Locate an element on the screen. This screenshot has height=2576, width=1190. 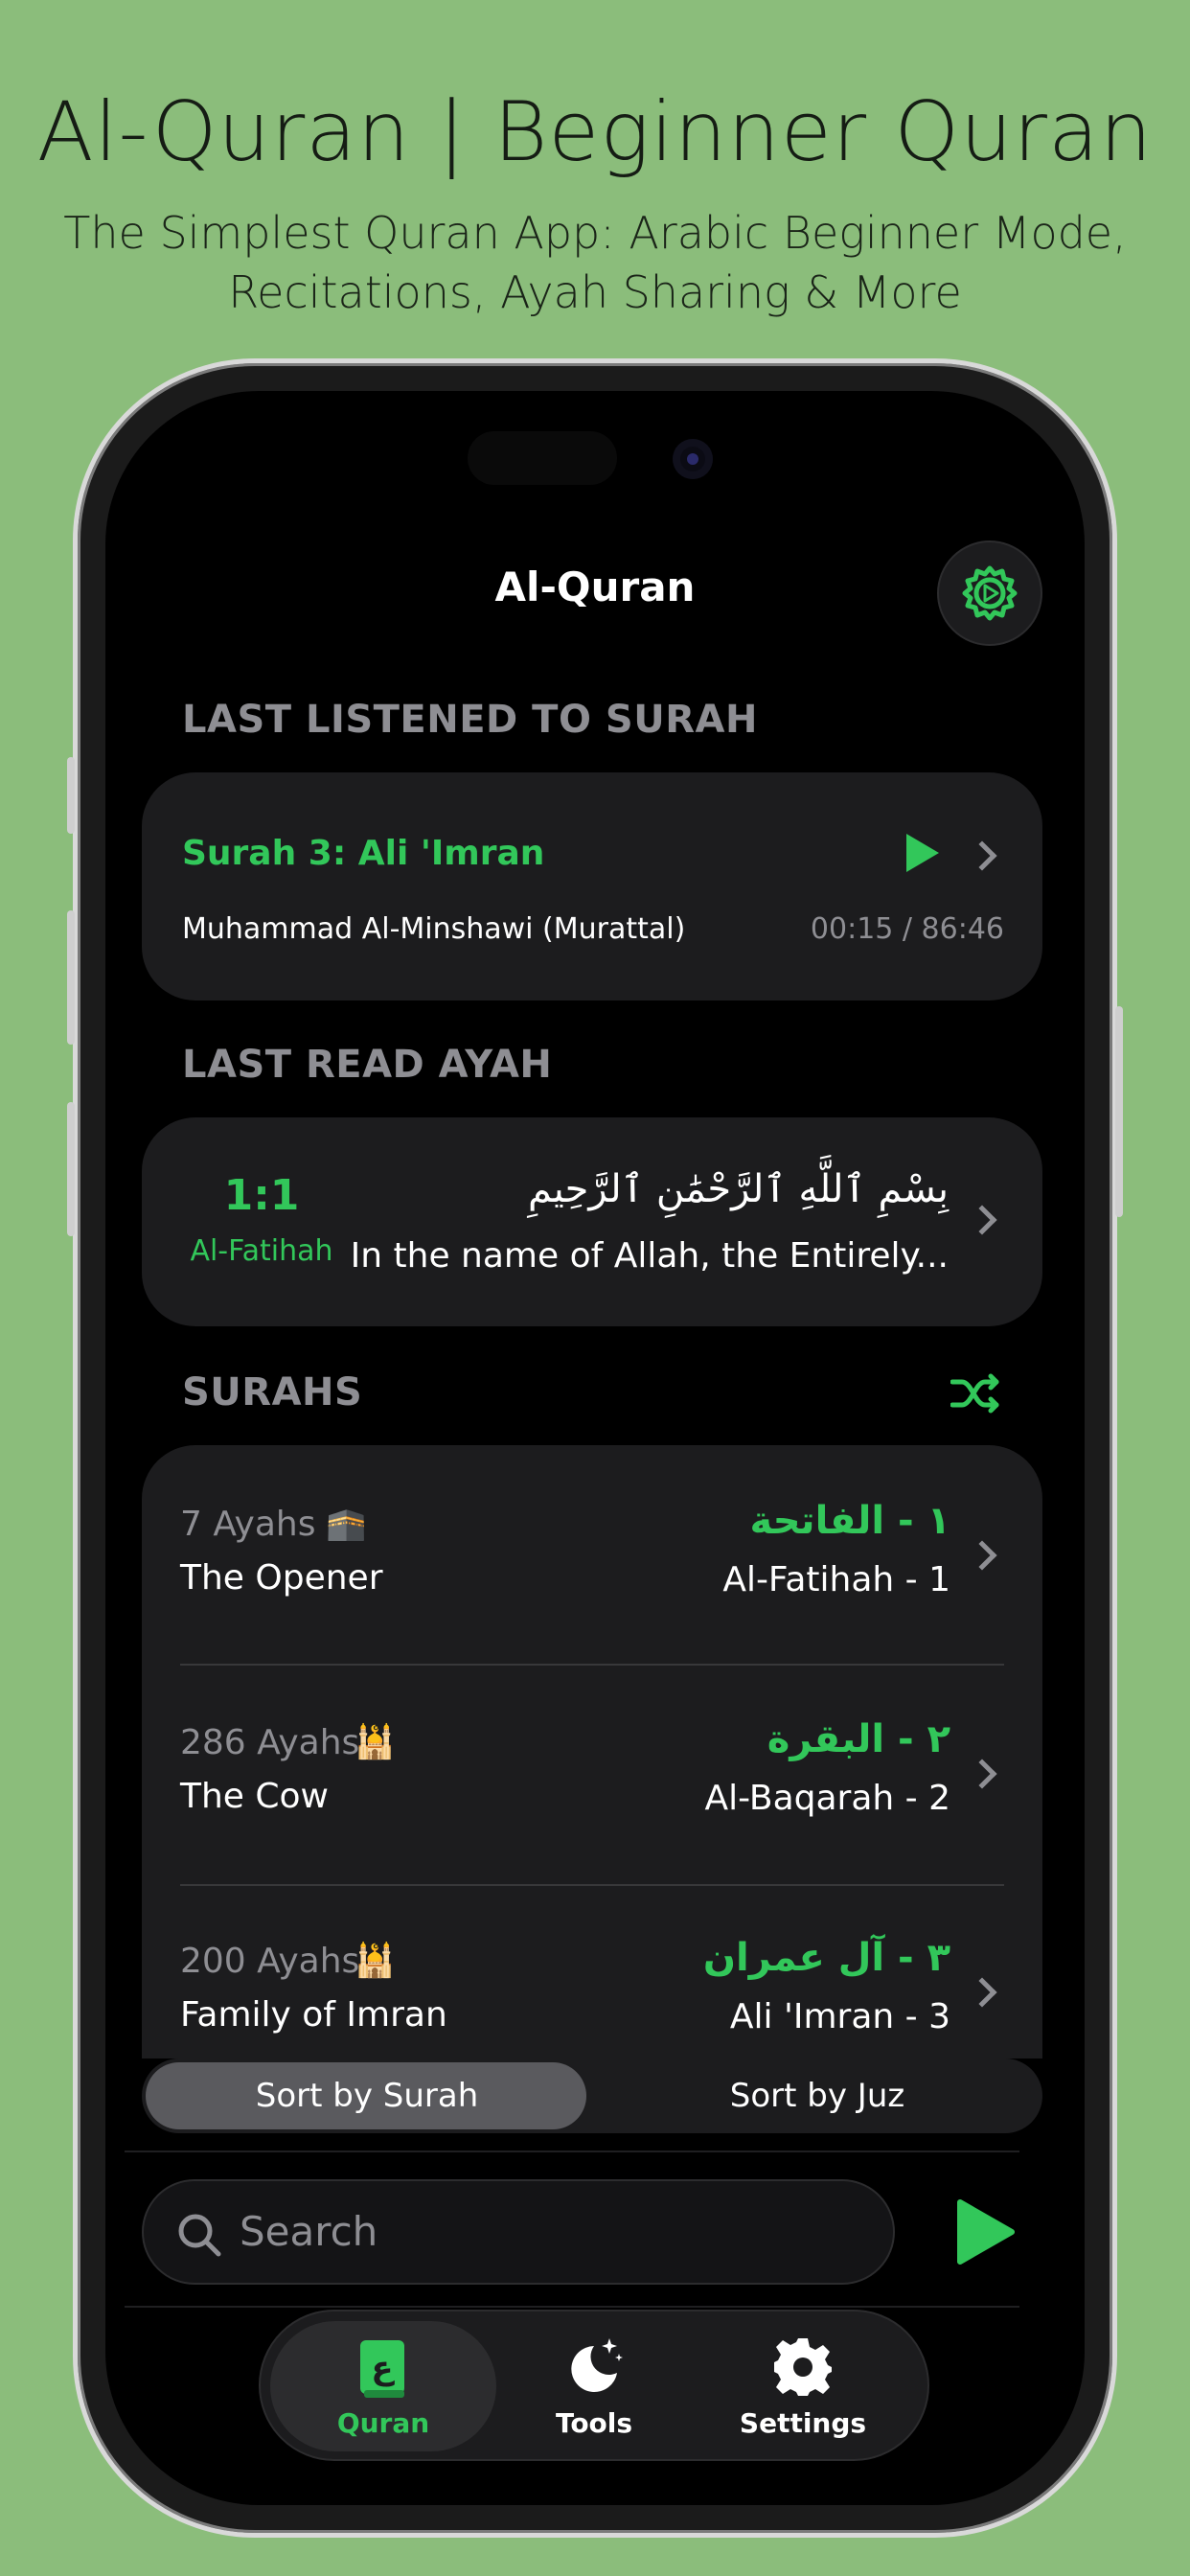
play-icon is located at coordinates (922, 853).